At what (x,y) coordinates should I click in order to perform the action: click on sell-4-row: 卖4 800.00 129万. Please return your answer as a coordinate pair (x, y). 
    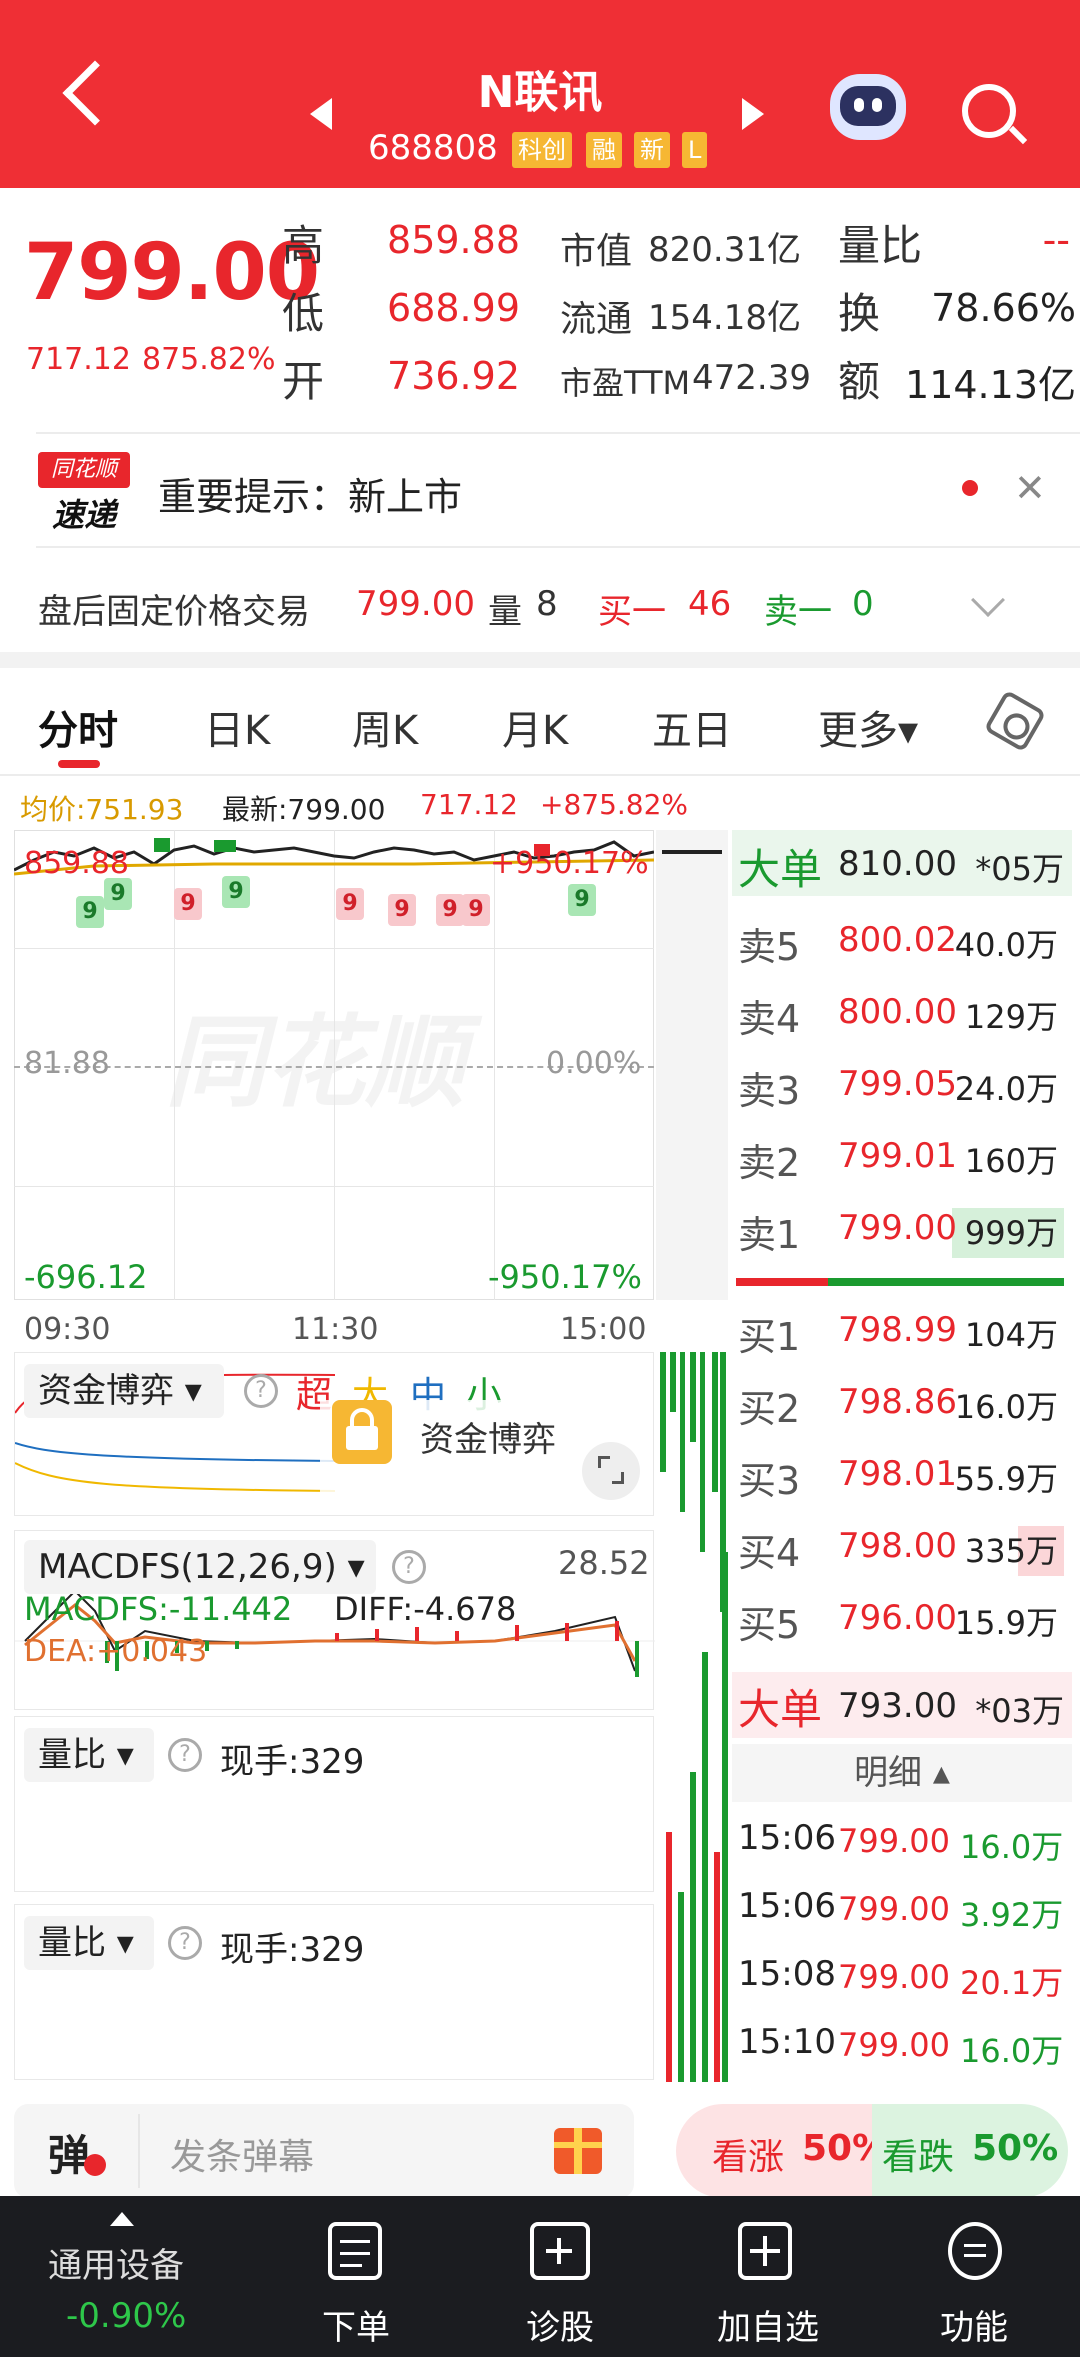
    Looking at the image, I should click on (901, 1014).